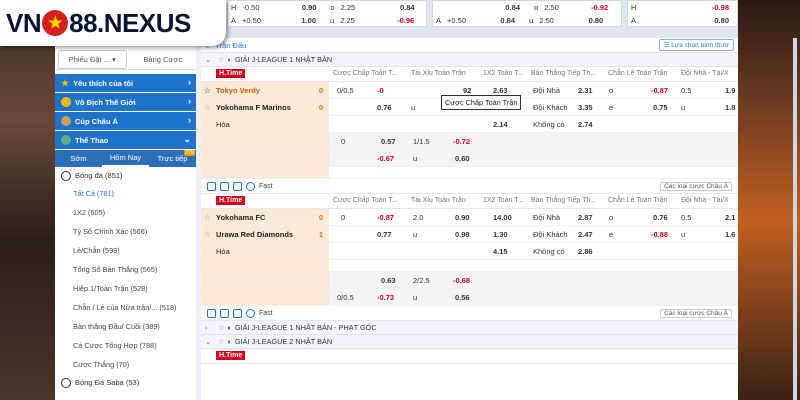  I want to click on sidebar-item-1x2: 1X2 (605), so click(125, 212).